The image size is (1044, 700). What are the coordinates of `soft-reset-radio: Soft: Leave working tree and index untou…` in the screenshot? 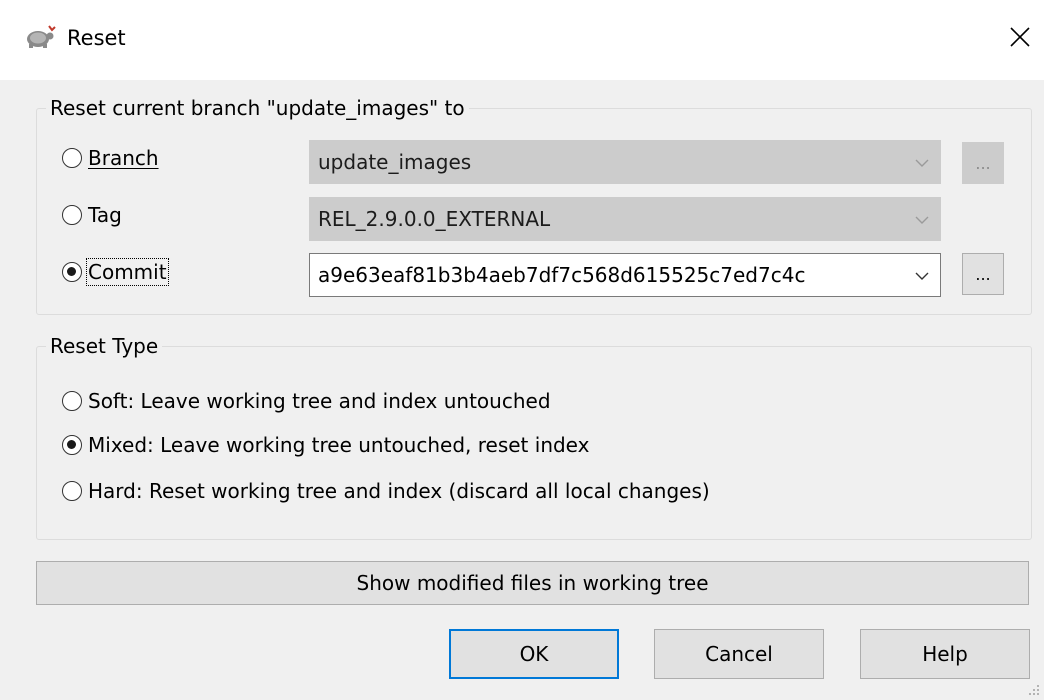 It's located at (306, 401).